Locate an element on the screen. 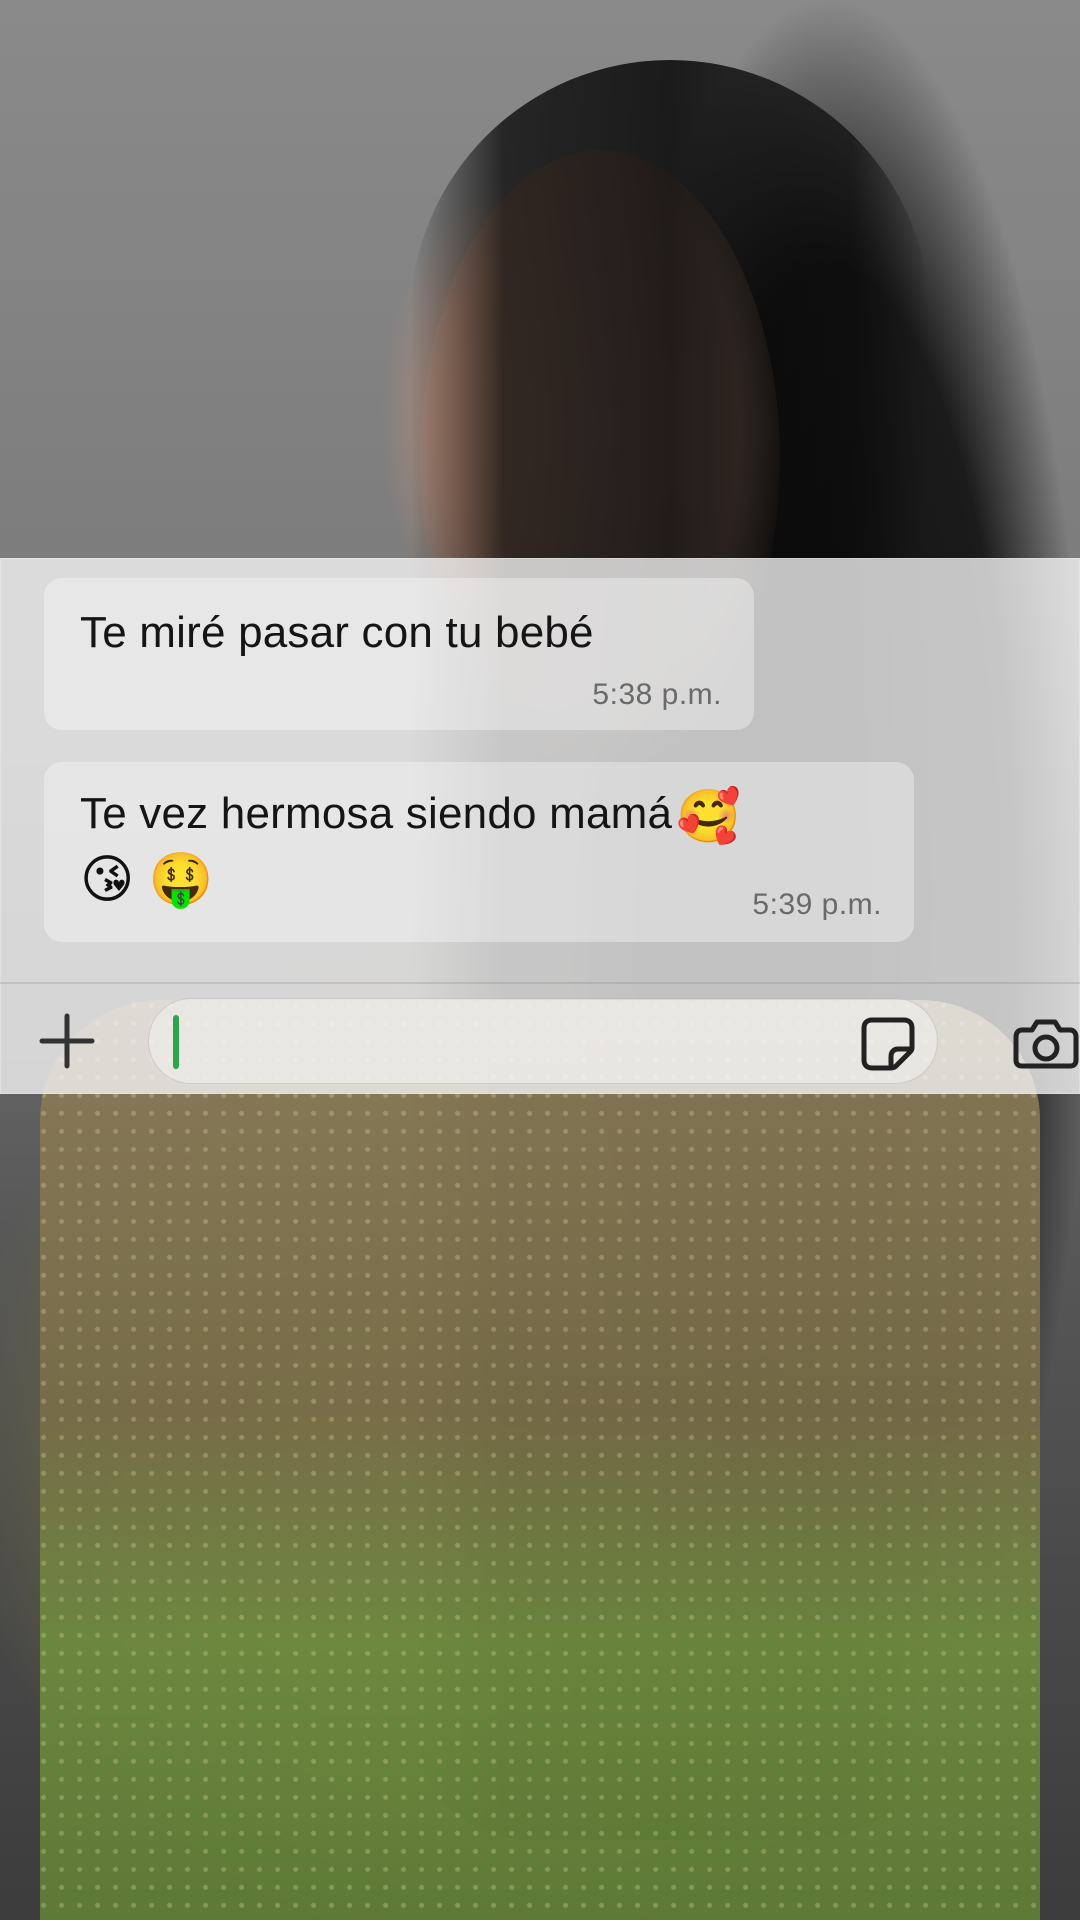 Image resolution: width=1080 pixels, height=1920 pixels. message-text-main: Te vez hermosa siendo mamá is located at coordinates (376, 813).